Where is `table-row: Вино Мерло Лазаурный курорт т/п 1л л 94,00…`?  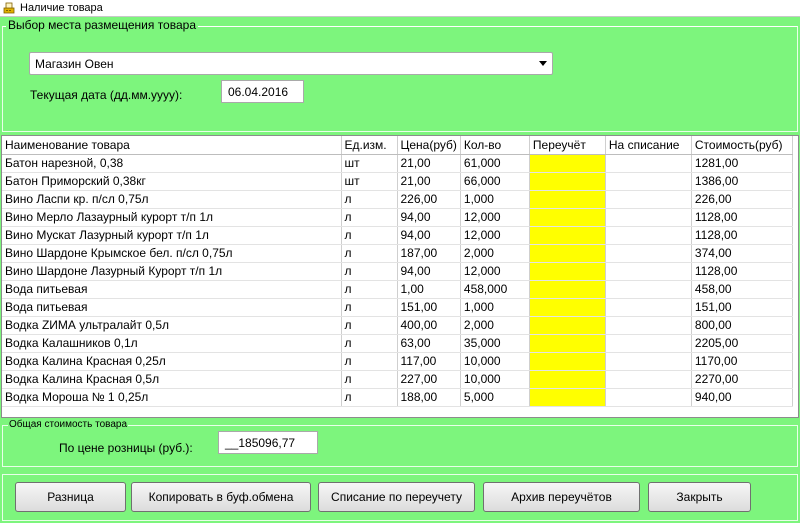
table-row: Вино Мерло Лазаурный курорт т/п 1л л 94,00… is located at coordinates (397, 217).